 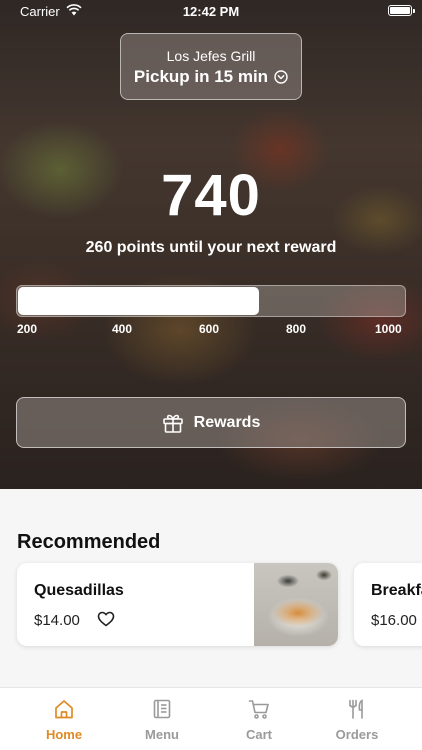 I want to click on pickup-time: Pickup in 15 min, so click(x=201, y=76).